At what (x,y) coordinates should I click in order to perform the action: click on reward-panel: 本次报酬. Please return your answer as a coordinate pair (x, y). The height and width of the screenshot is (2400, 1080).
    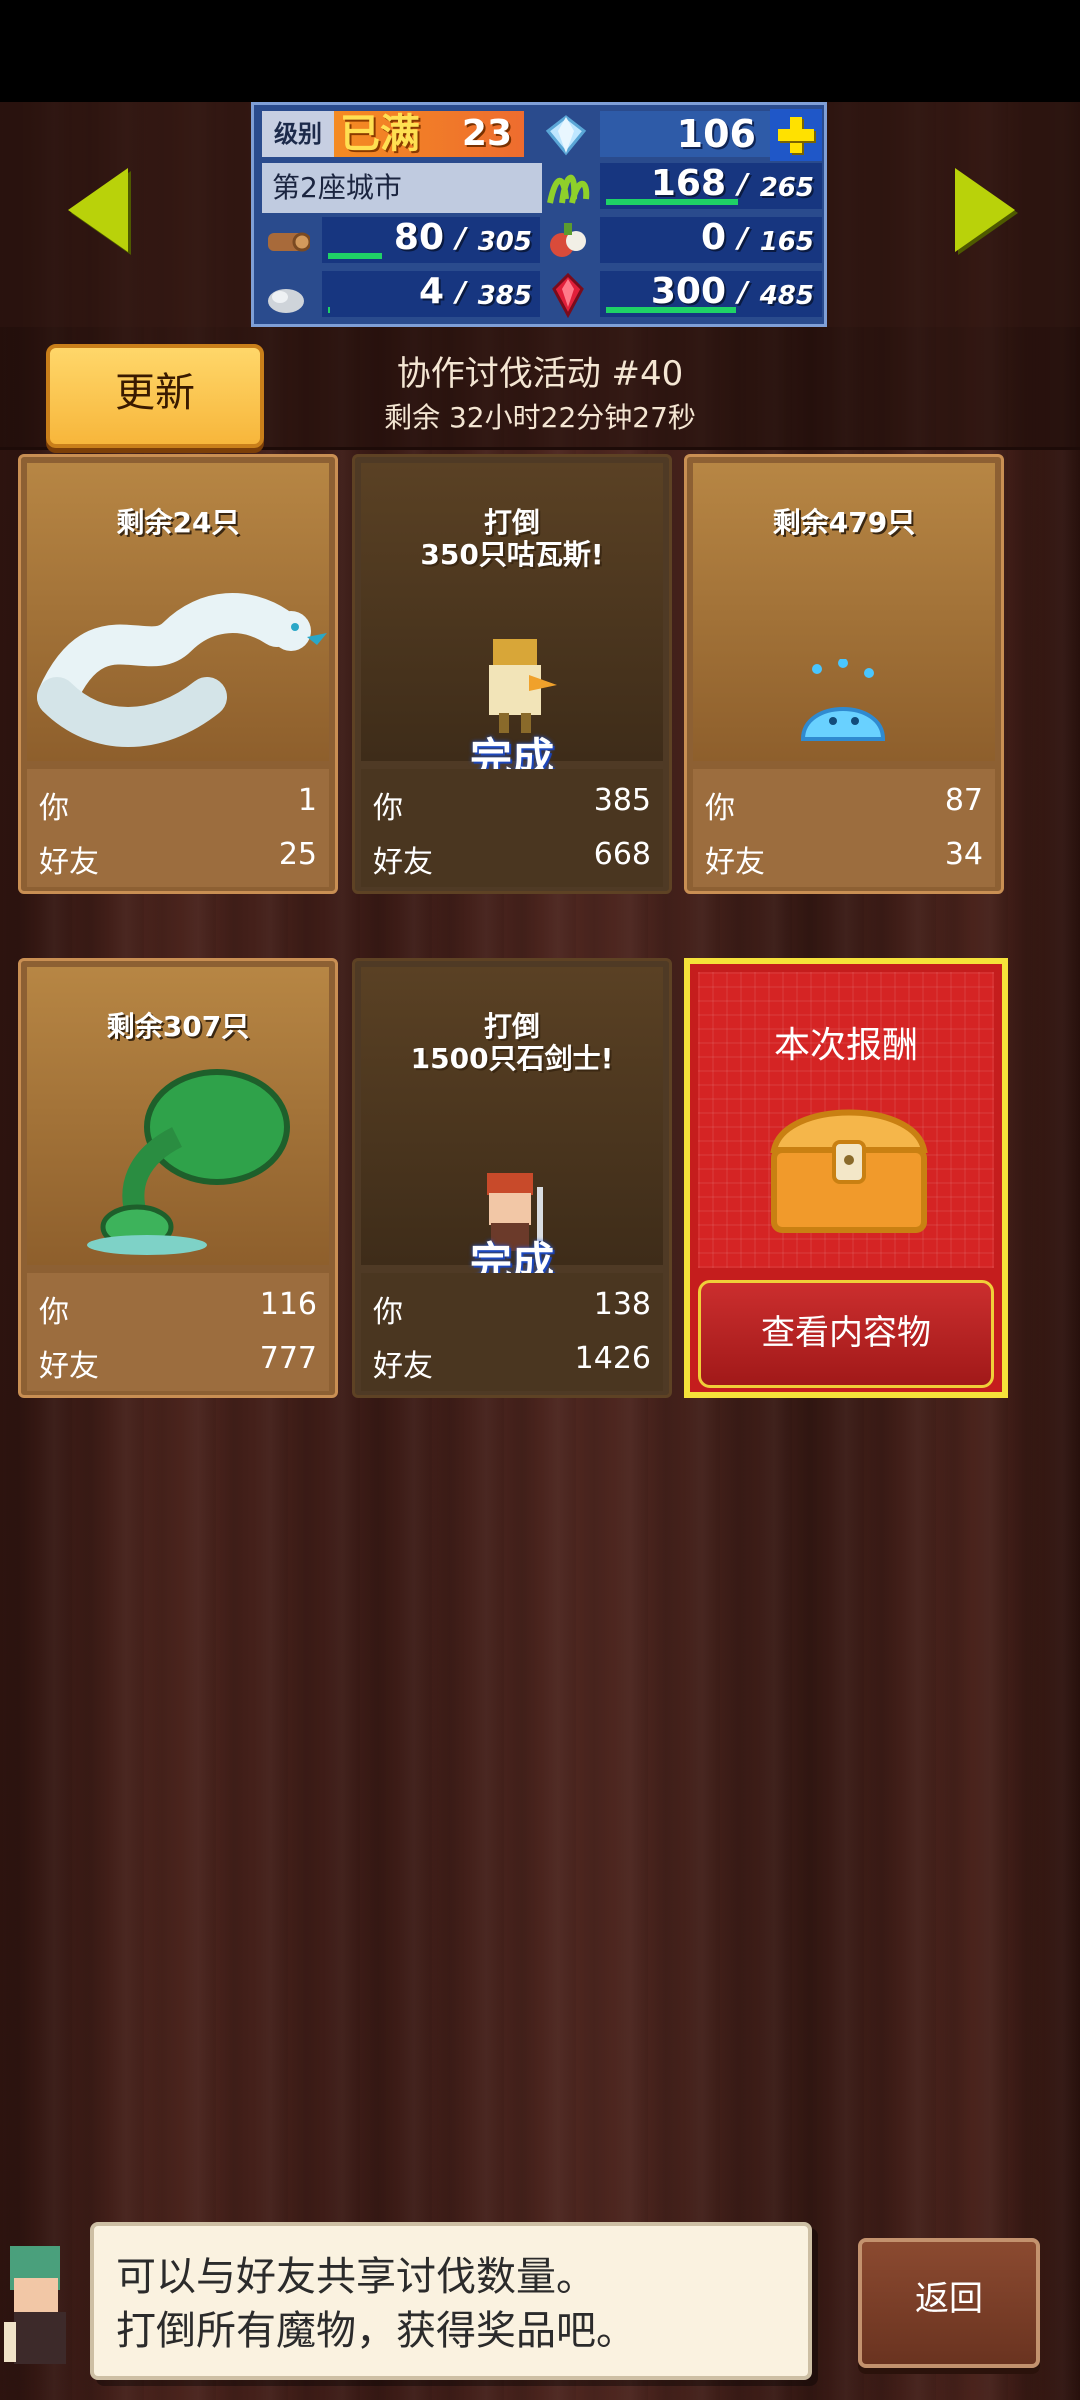
    Looking at the image, I should click on (846, 1120).